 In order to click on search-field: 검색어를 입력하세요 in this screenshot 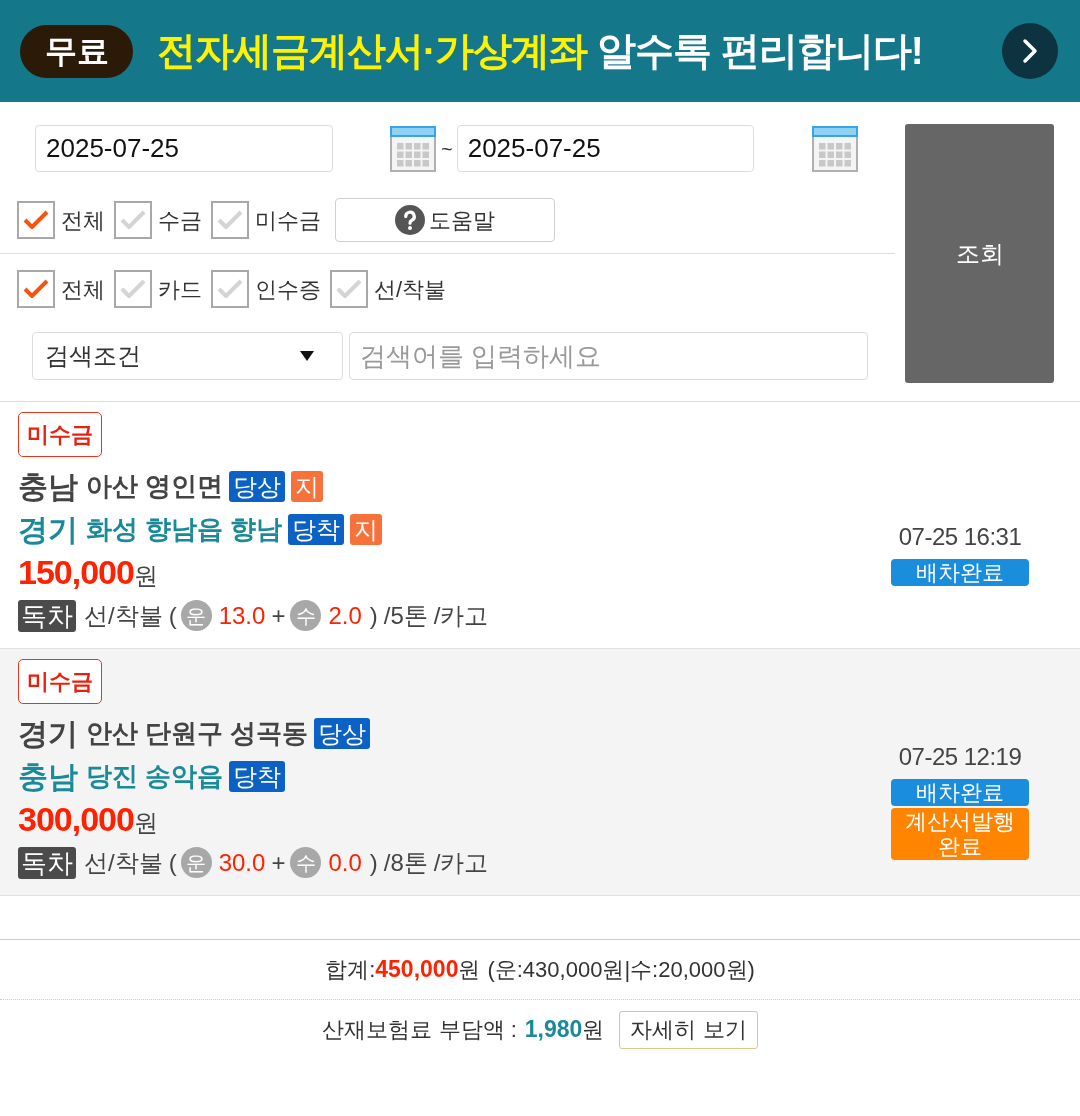, I will do `click(608, 356)`.